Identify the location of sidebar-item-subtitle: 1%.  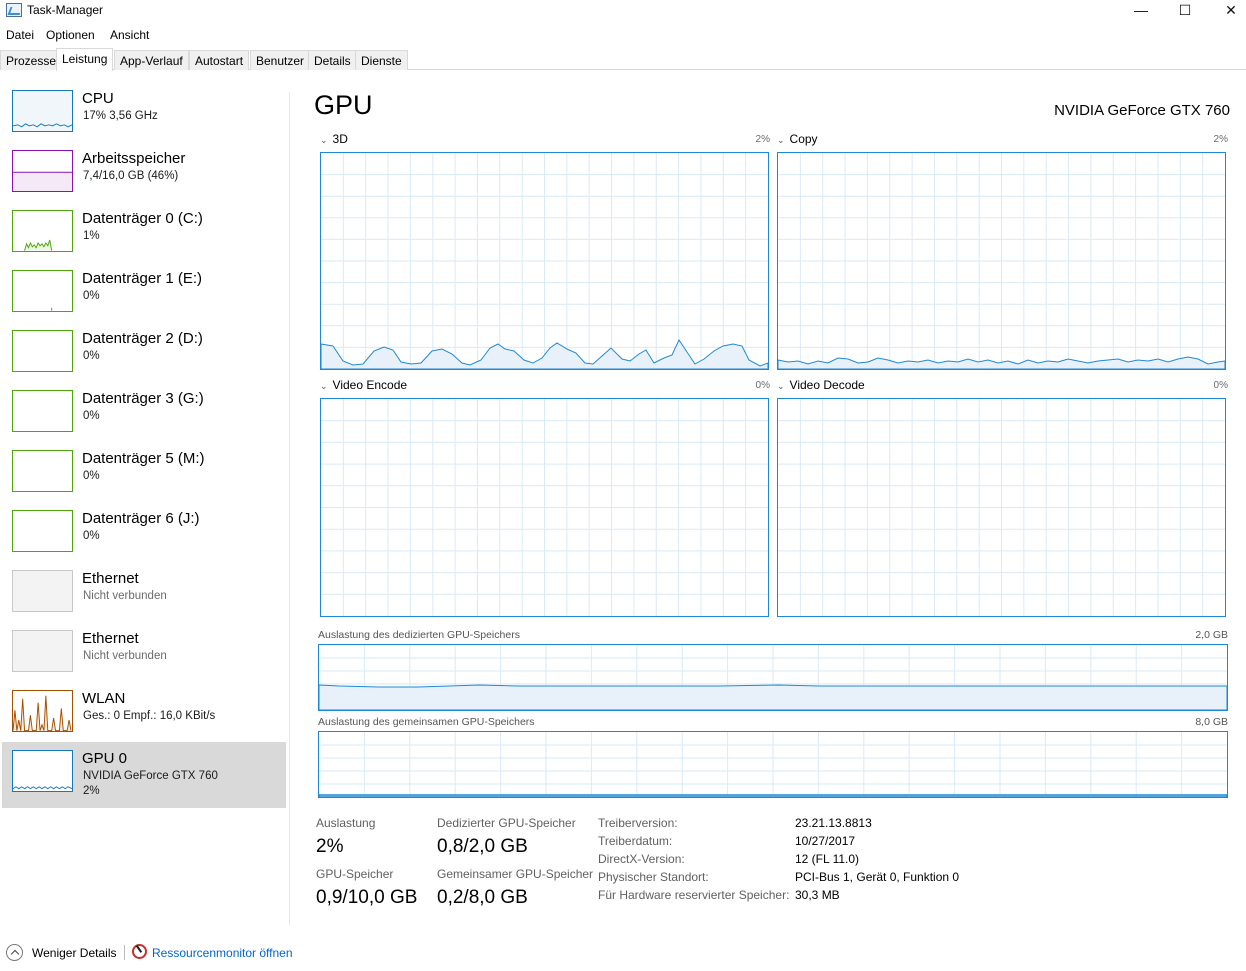
(91, 236).